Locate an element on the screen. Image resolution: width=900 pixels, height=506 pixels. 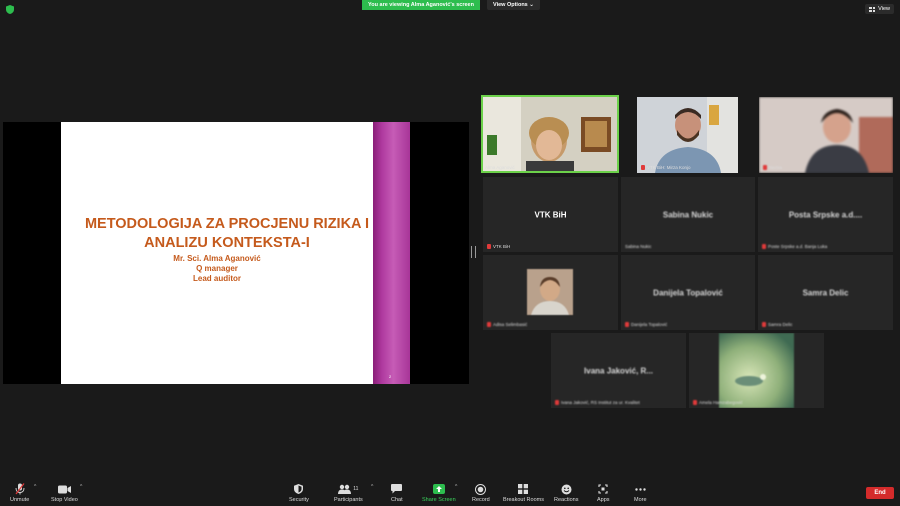
participant-display-name: Sabina Nukic is located at coordinates (688, 214).